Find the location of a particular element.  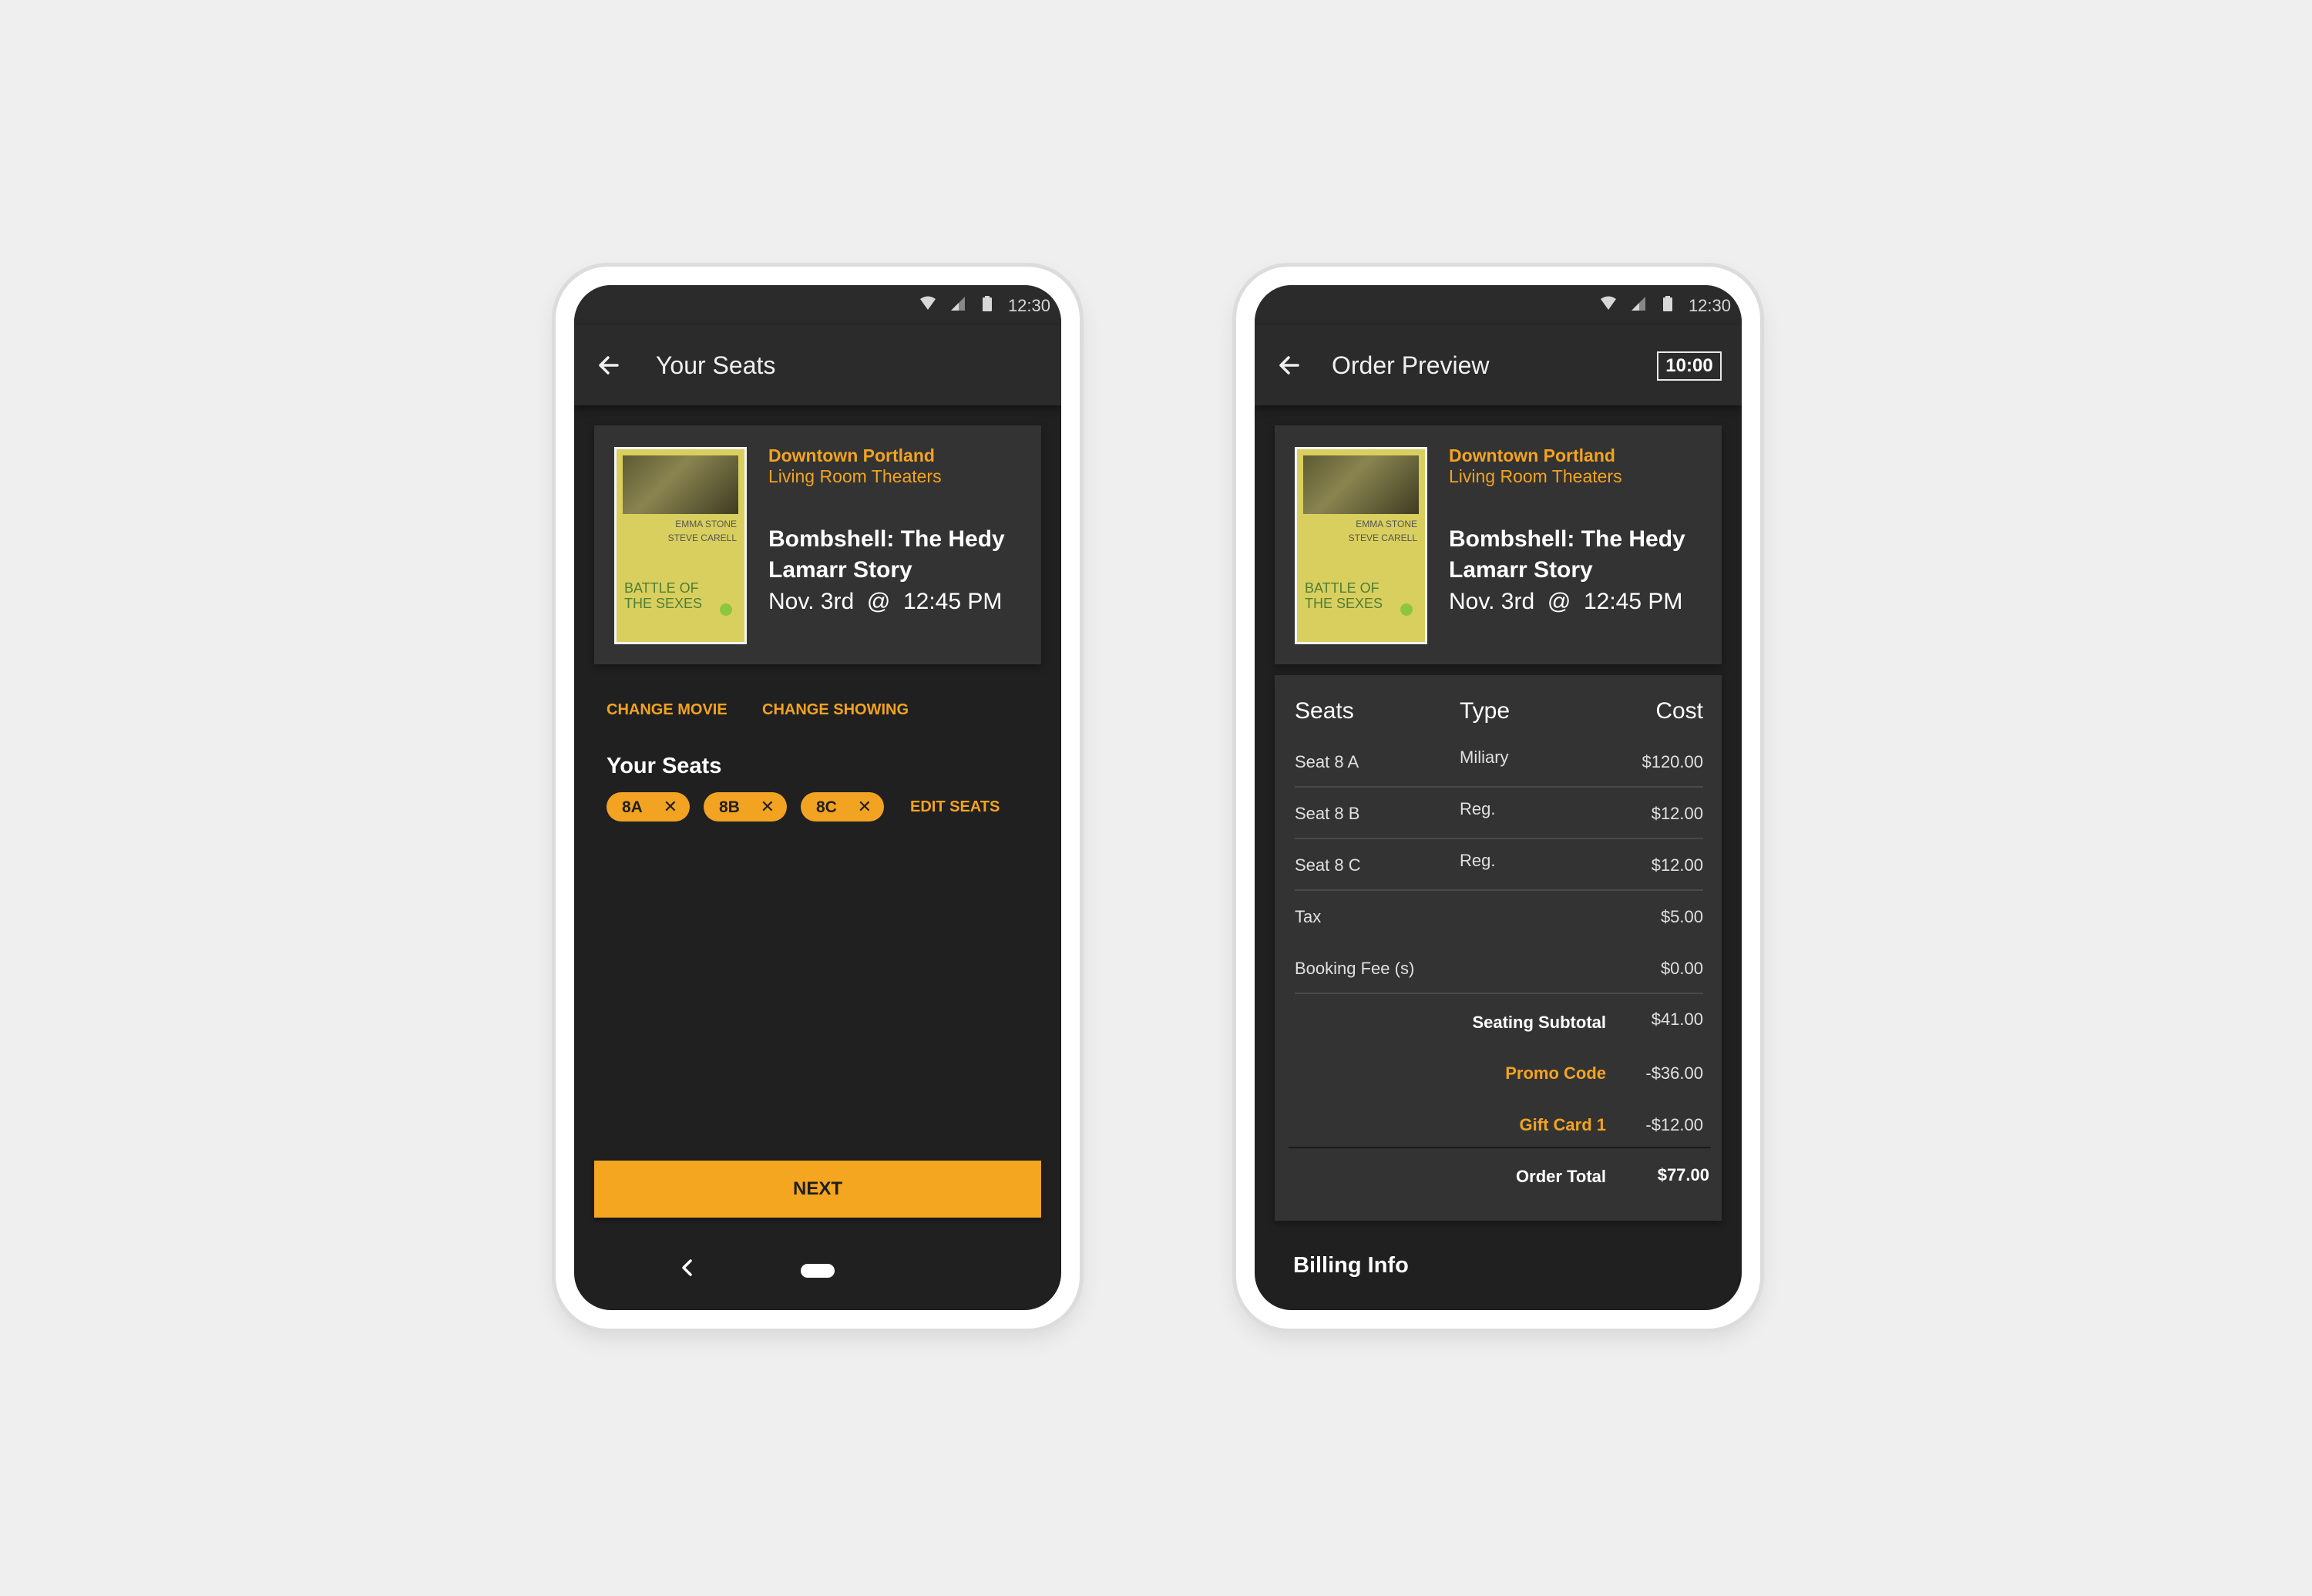

gift-card-label: Gift Card 1 is located at coordinates (1563, 1125).